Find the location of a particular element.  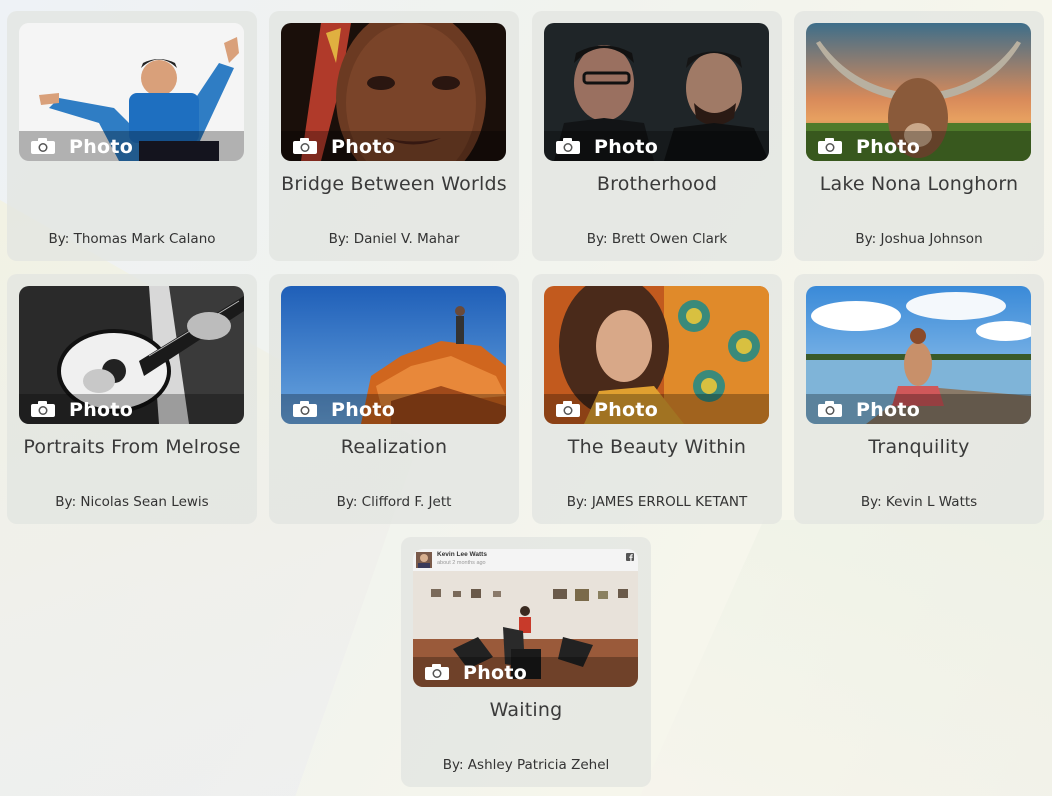

gallery-card: Photo Realization By: Clifford F. Jett is located at coordinates (394, 399).